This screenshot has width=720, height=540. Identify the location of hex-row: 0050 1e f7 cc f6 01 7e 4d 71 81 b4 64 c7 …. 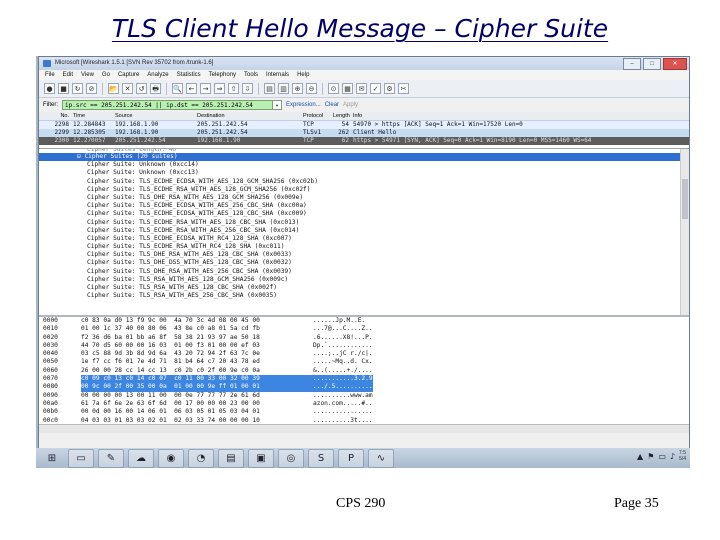
(364, 362).